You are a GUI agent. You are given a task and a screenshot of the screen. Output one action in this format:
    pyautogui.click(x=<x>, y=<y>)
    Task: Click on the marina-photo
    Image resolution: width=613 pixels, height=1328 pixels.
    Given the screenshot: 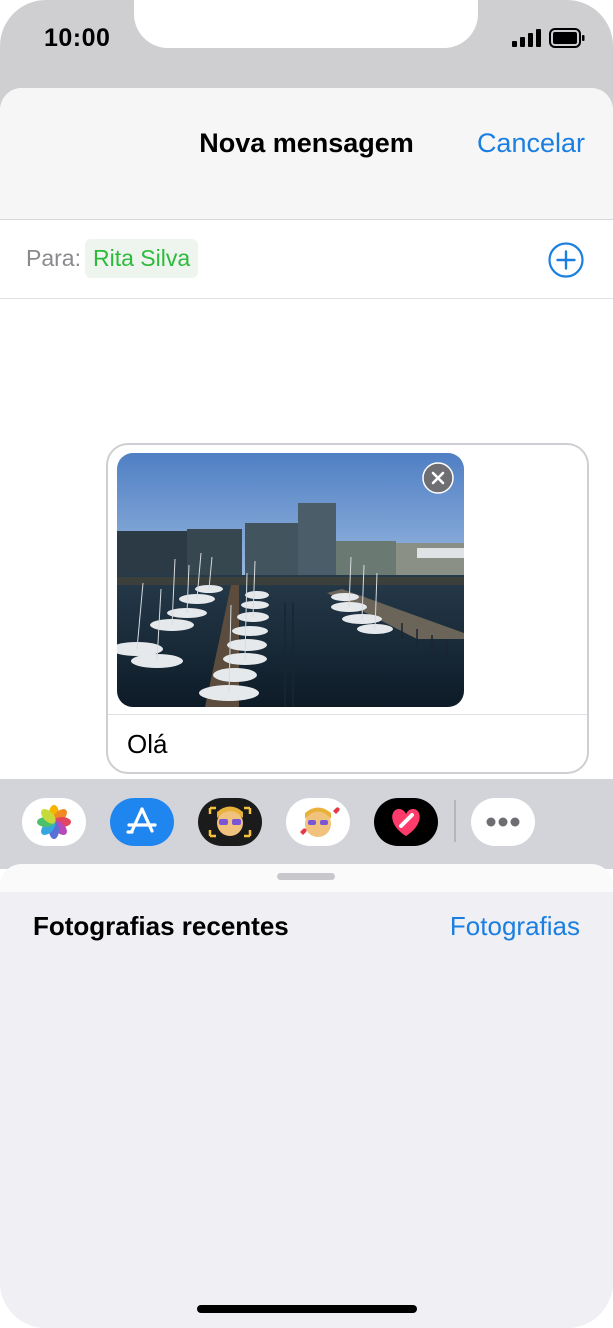 What is the action you would take?
    pyautogui.click(x=290, y=580)
    